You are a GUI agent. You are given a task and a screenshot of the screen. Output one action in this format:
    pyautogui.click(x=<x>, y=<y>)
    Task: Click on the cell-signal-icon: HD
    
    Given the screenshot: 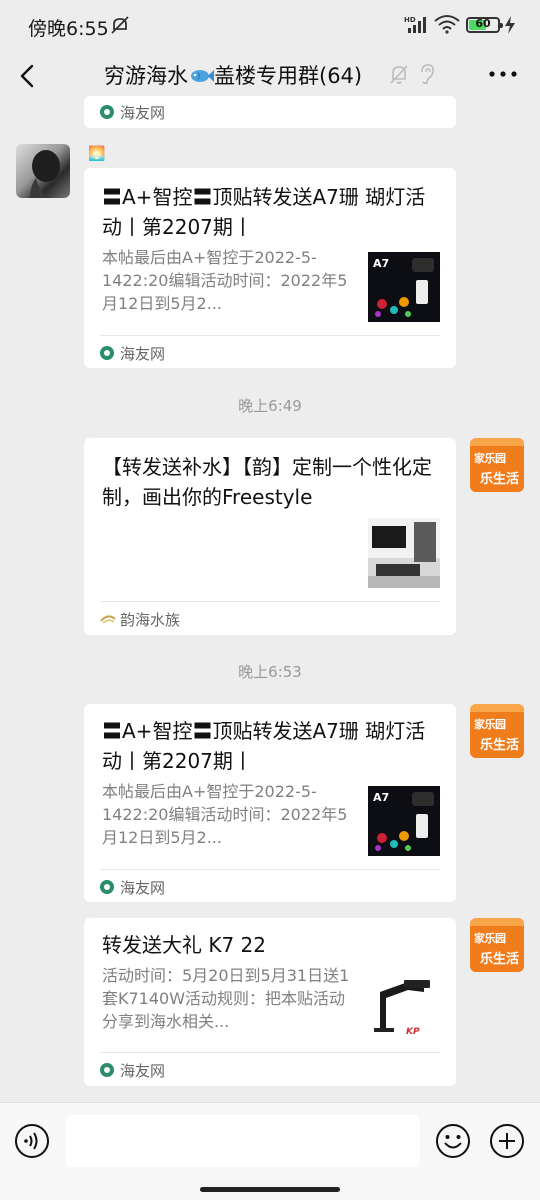 What is the action you would take?
    pyautogui.click(x=415, y=24)
    